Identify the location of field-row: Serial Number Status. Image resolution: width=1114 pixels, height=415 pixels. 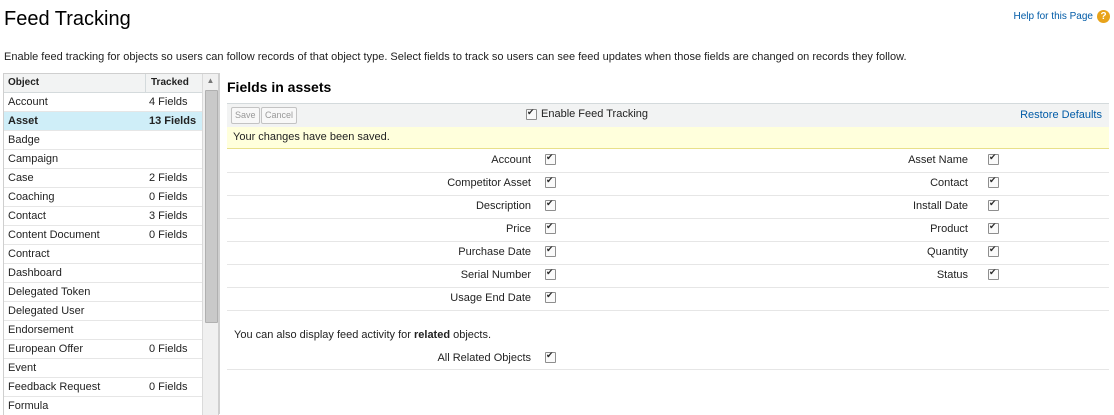
(668, 276).